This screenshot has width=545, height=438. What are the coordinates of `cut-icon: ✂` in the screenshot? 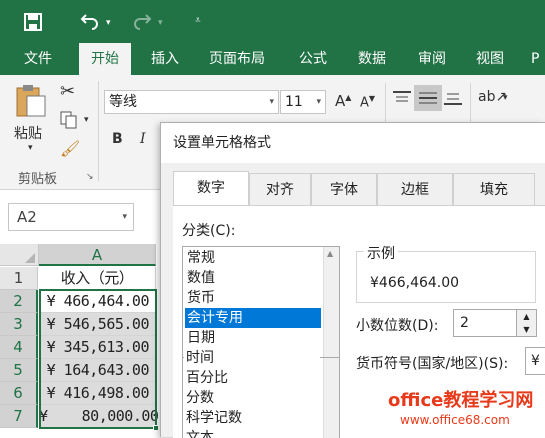 It's located at (67, 91).